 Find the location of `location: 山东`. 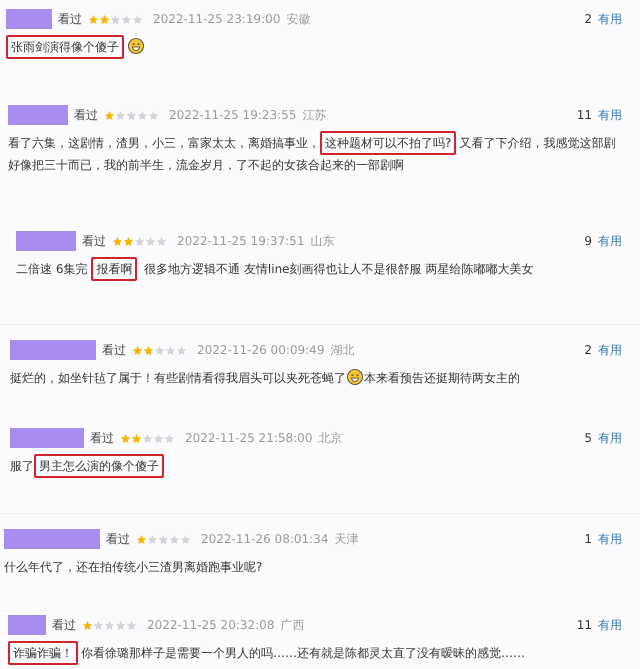

location: 山东 is located at coordinates (322, 241).